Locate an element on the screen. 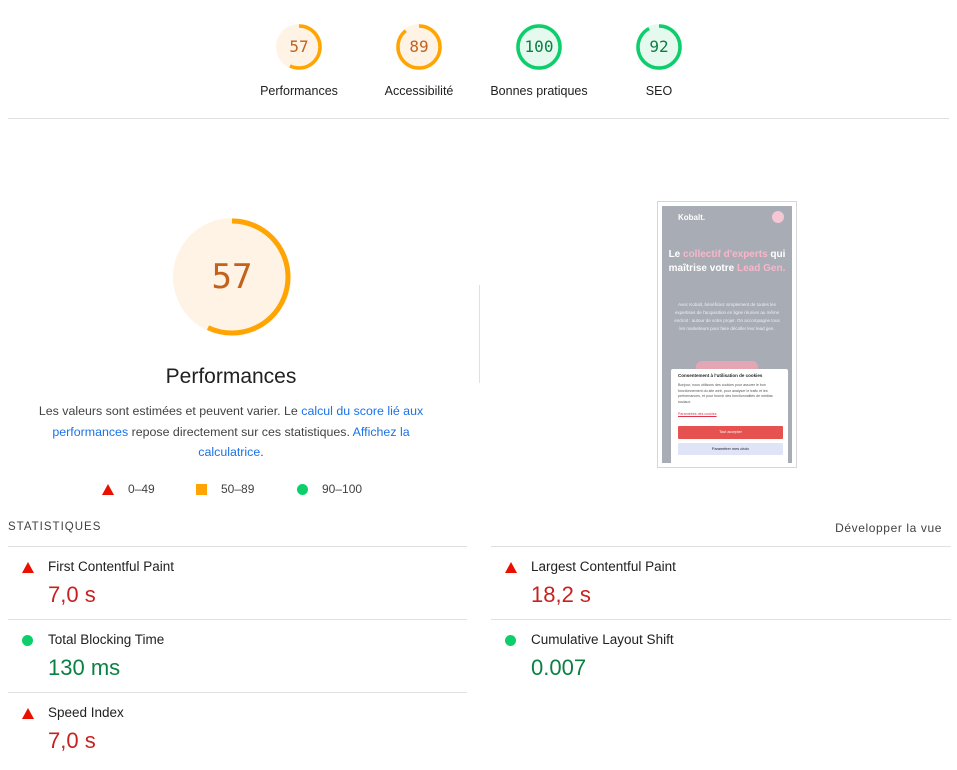 Image resolution: width=957 pixels, height=770 pixels. gauge-ring: 57 is located at coordinates (299, 47).